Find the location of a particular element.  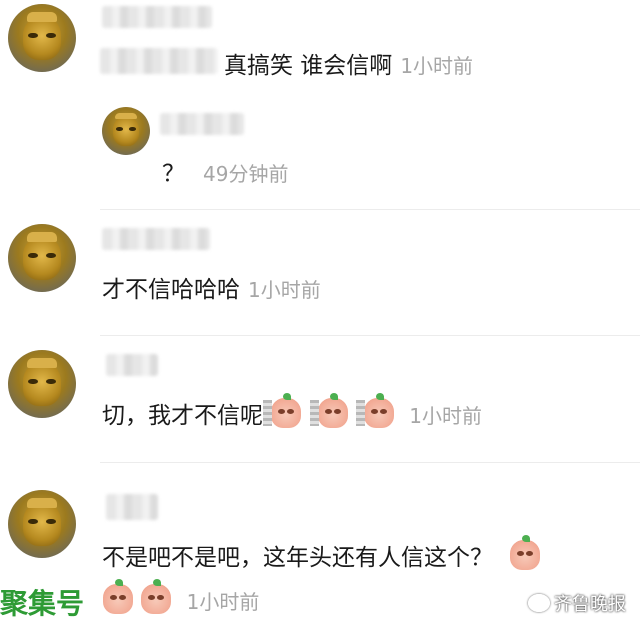

reply-text: ？ 49分钟前 is located at coordinates (225, 174).